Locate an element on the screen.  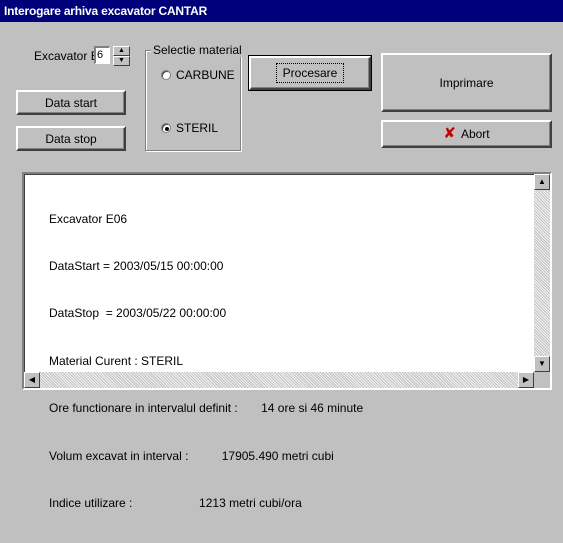
arrow-up-icon: ▲ is located at coordinates (121, 51).